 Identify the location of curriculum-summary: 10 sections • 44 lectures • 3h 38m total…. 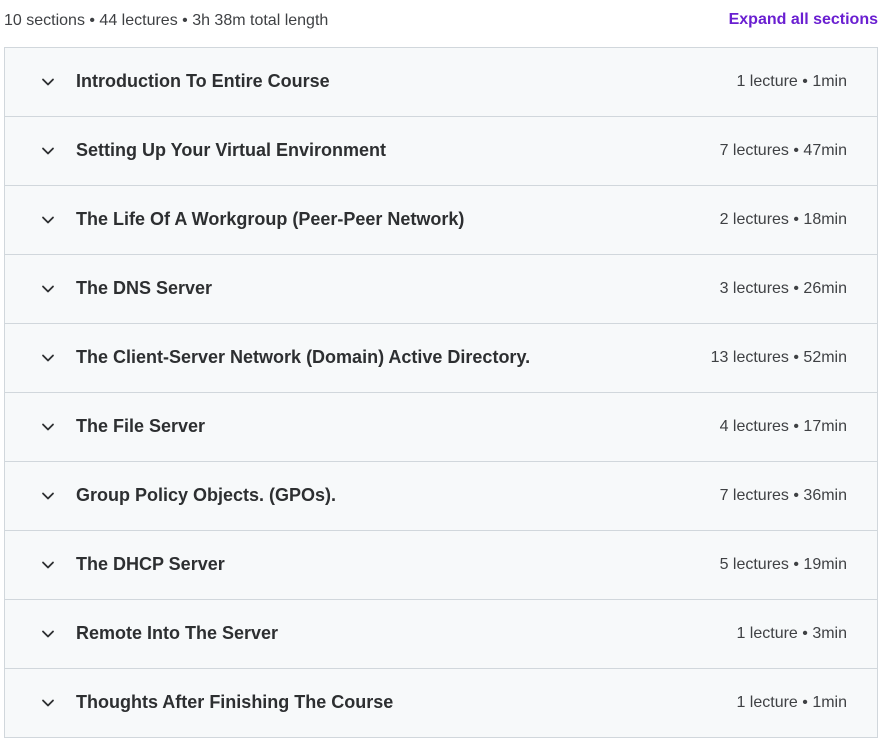
(166, 20).